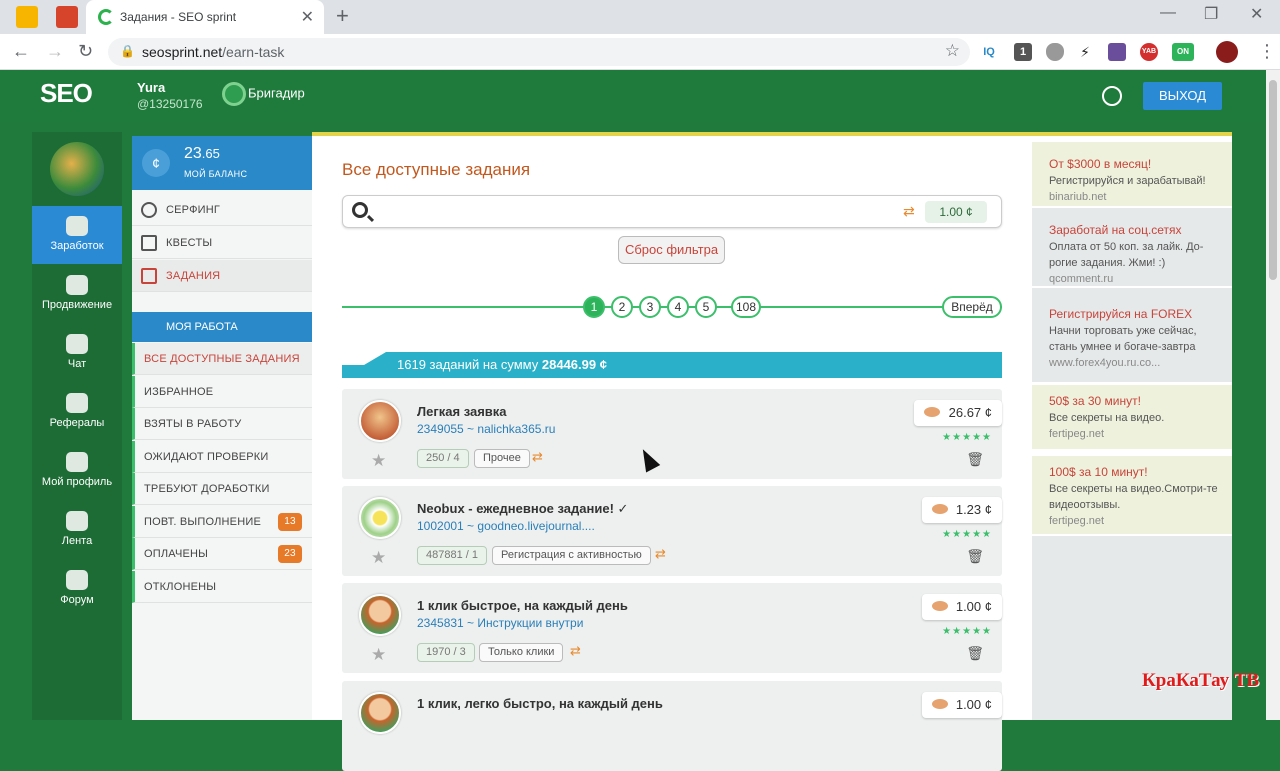 Image resolution: width=1280 pixels, height=771 pixels. Describe the element at coordinates (571, 555) in the screenshot. I see `task-category: Регистрация с активностью` at that location.